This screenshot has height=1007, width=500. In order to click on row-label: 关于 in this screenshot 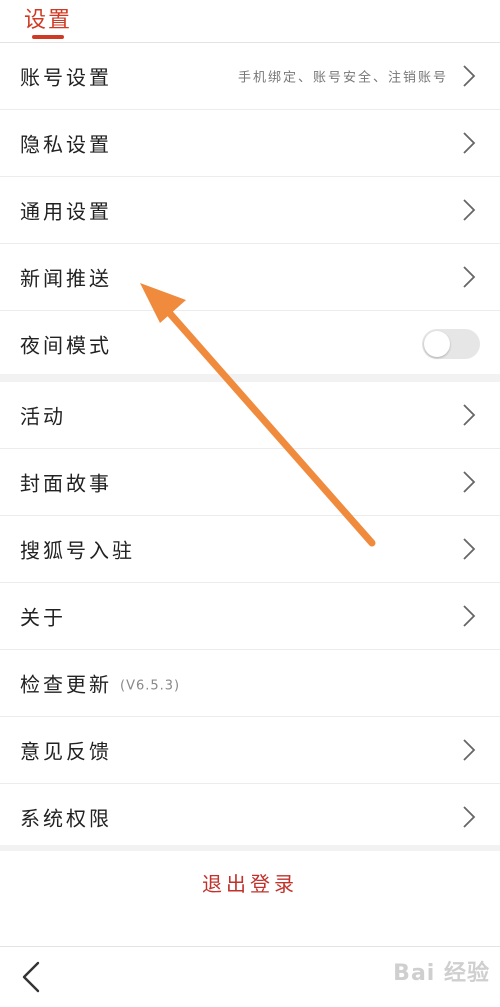, I will do `click(43, 617)`.